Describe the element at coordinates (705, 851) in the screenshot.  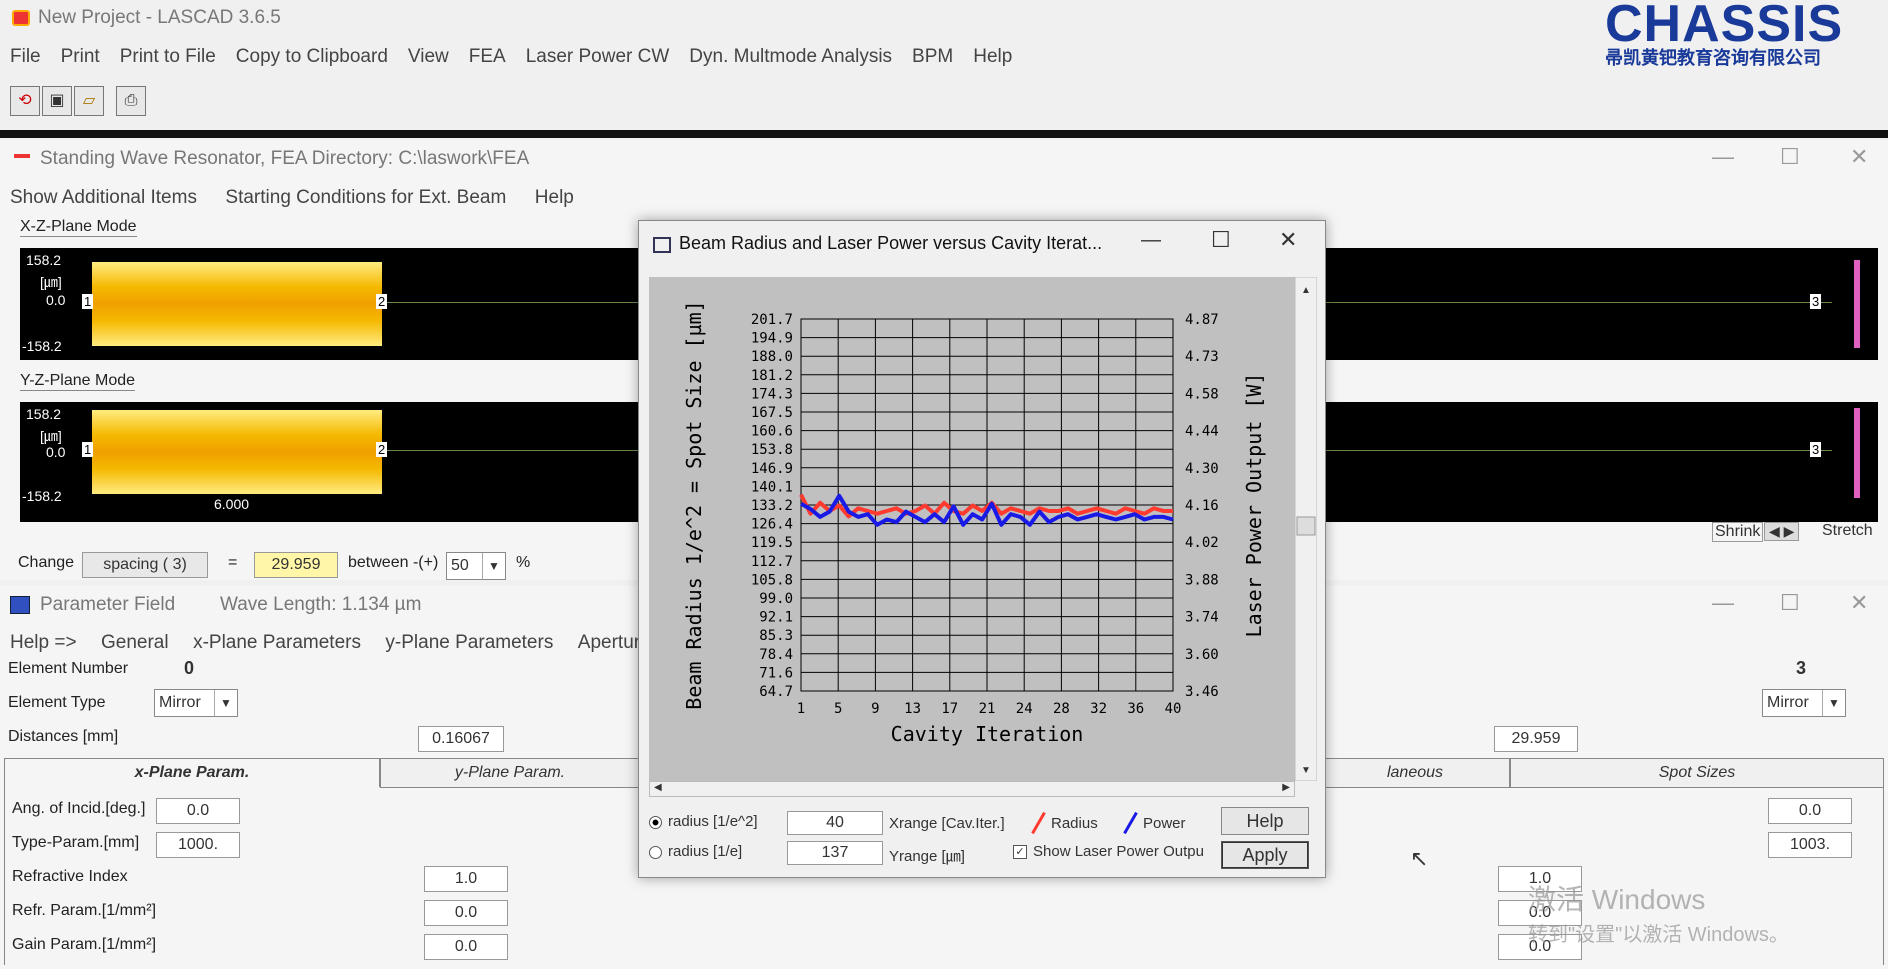
I see `radio-1e-label: radius [1/e]` at that location.